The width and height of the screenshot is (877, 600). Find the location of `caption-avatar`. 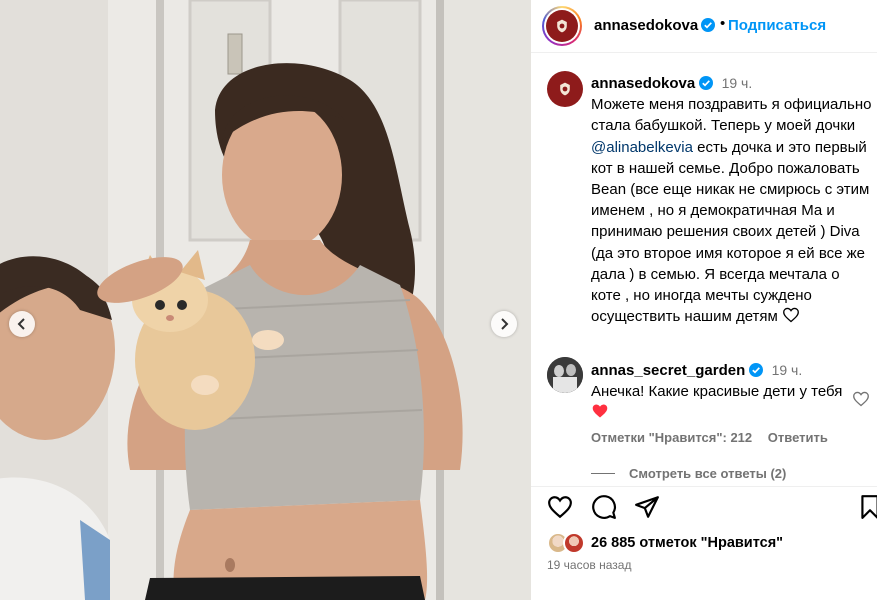

caption-avatar is located at coordinates (565, 89).